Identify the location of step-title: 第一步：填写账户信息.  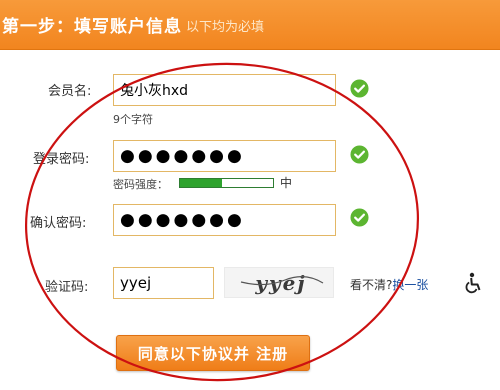
(92, 27).